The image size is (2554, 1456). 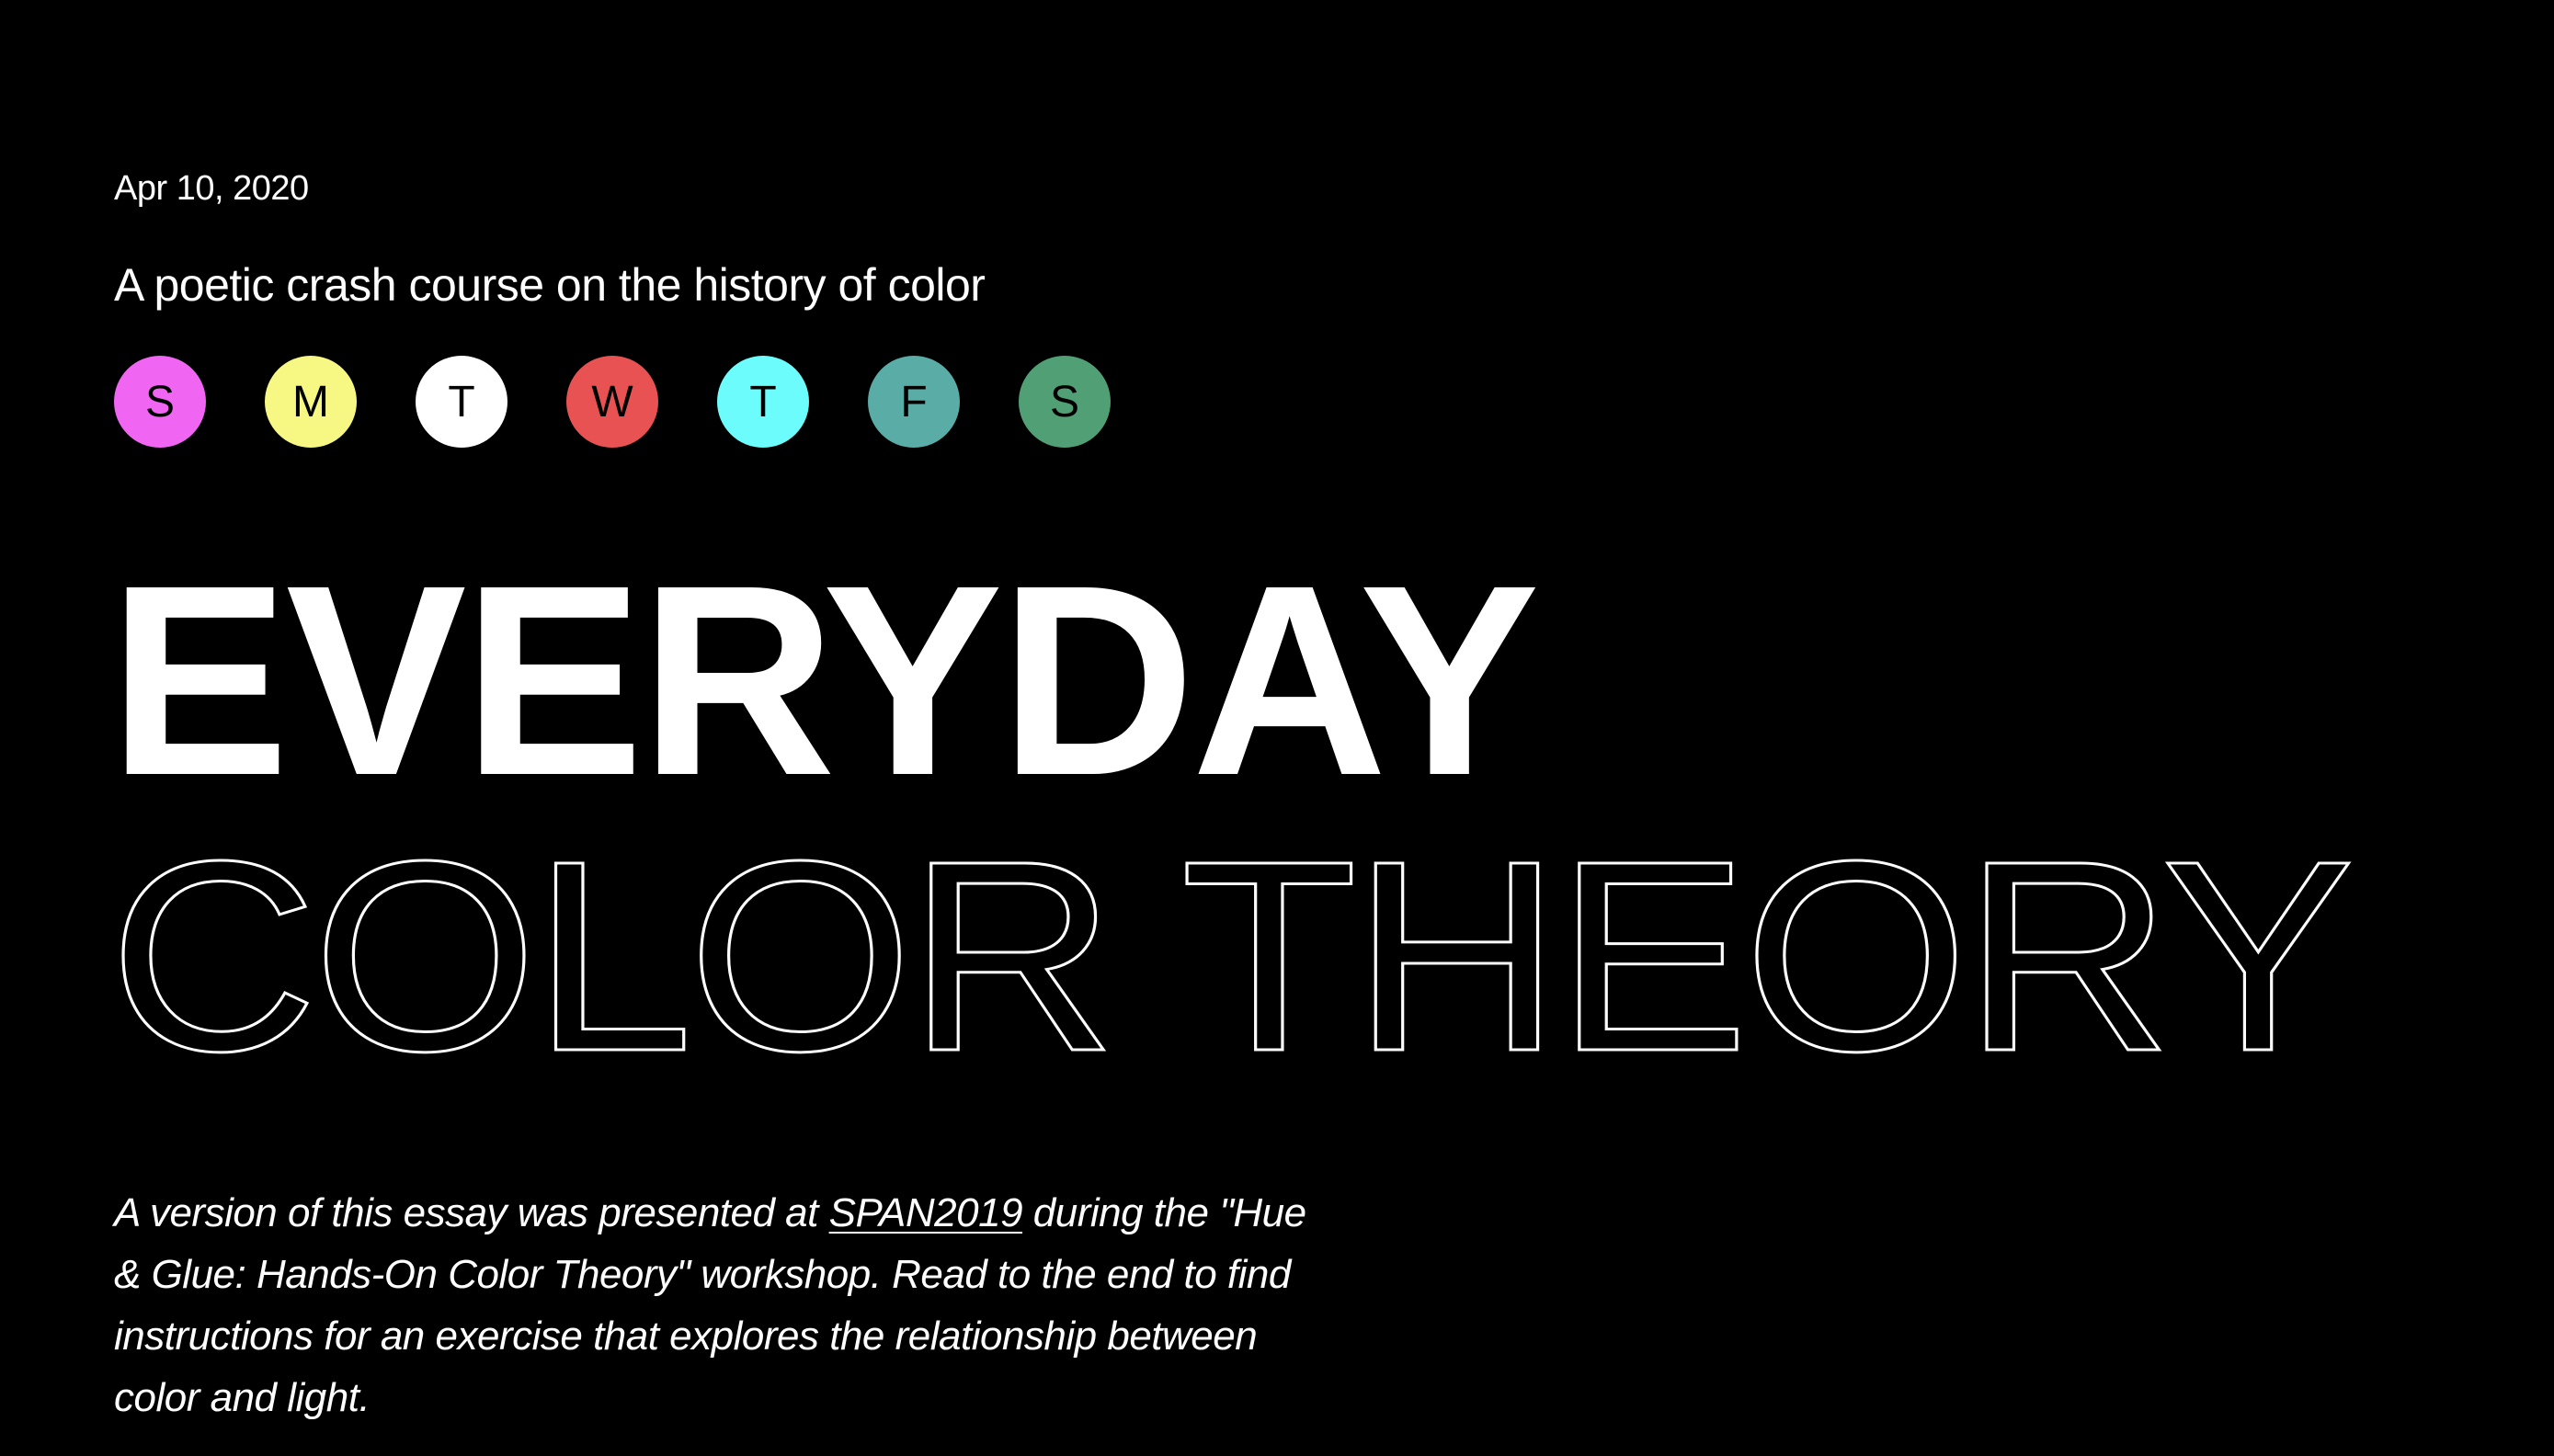 What do you see at coordinates (926, 1212) in the screenshot?
I see `span2019-link: SPAN2019` at bounding box center [926, 1212].